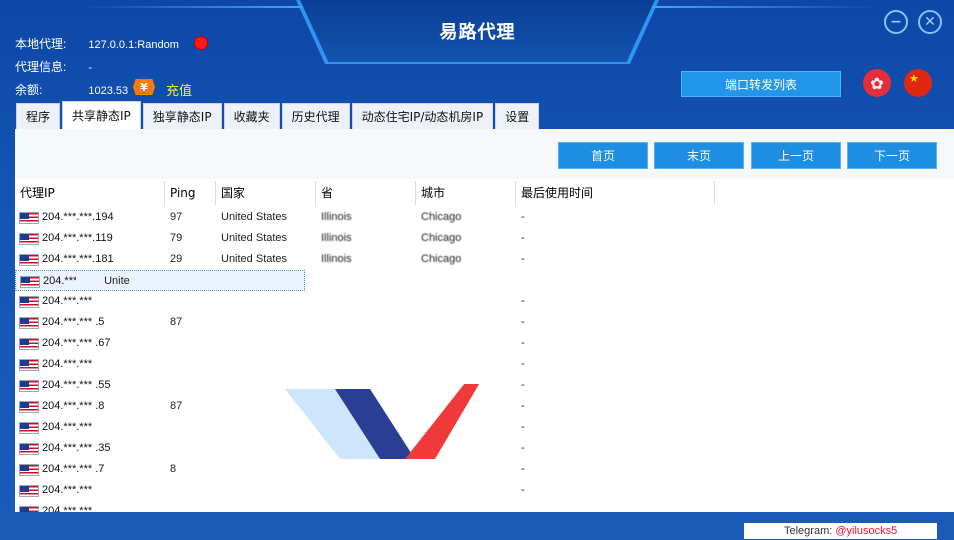 The height and width of the screenshot is (540, 954). Describe the element at coordinates (46, 281) in the screenshot. I see `proxy-ip-cell: 204.***.**` at that location.